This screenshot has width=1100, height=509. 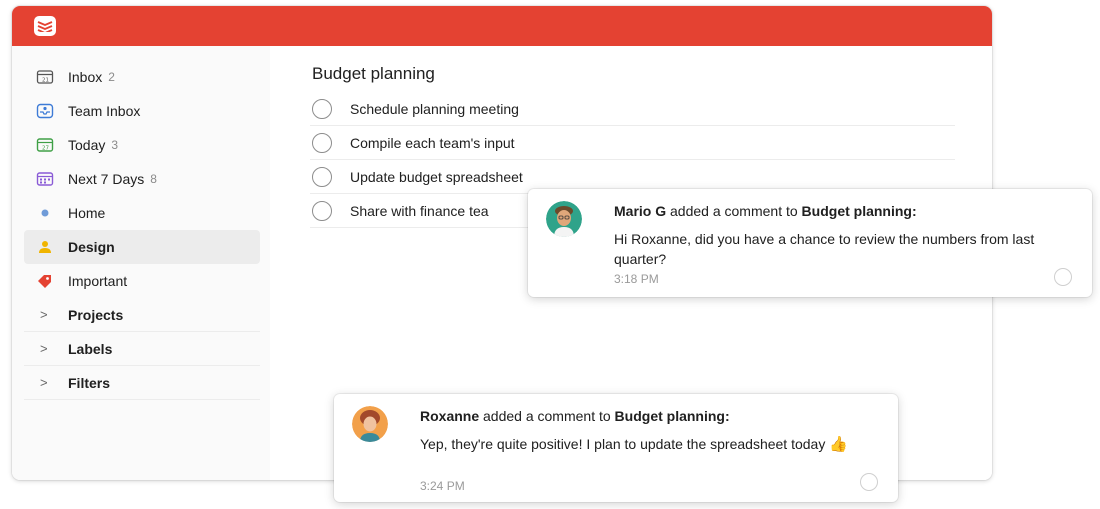 I want to click on sidebar-item-label: Next 7 Days, so click(x=106, y=179).